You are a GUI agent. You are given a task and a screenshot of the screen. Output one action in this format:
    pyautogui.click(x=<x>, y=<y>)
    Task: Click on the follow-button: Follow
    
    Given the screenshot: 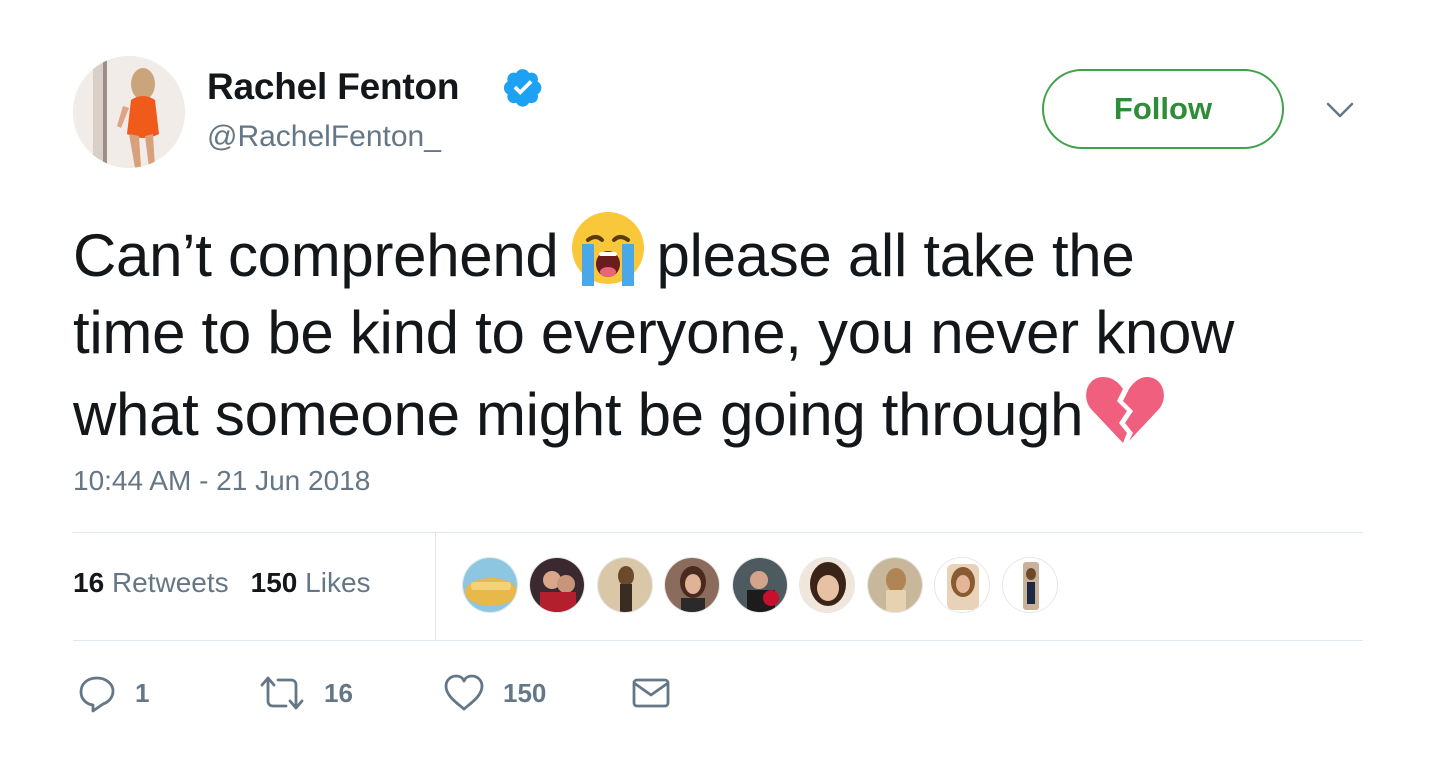 What is the action you would take?
    pyautogui.click(x=1163, y=109)
    